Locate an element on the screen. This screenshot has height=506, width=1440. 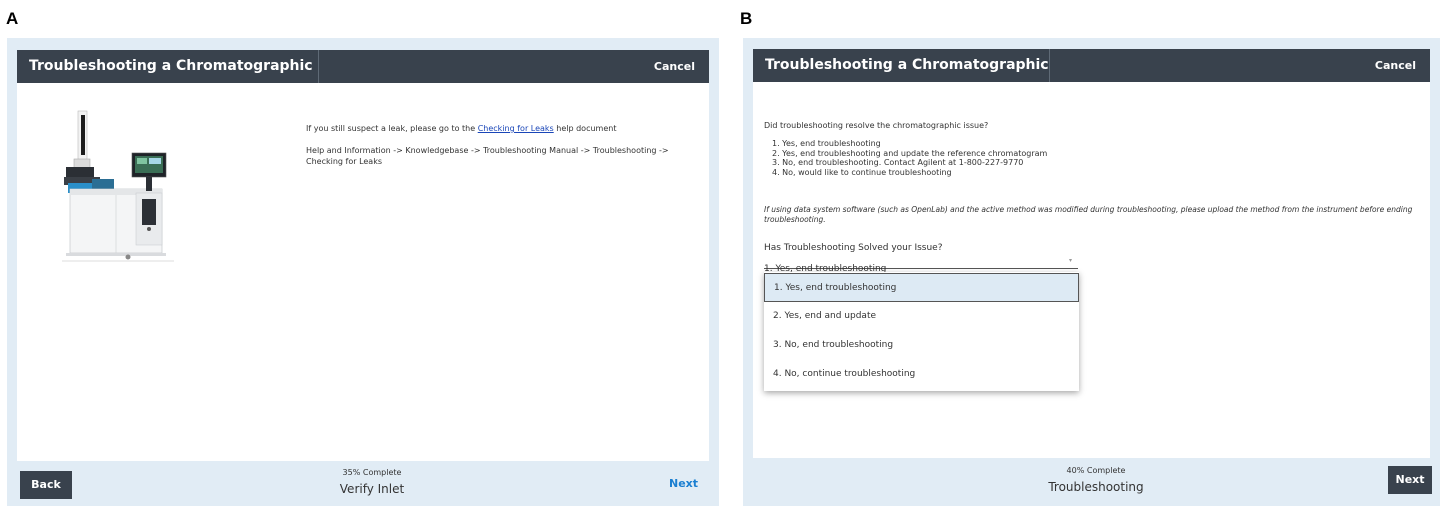
checking-for-leaks-link: Checking for Leaks is located at coordinates (516, 128).